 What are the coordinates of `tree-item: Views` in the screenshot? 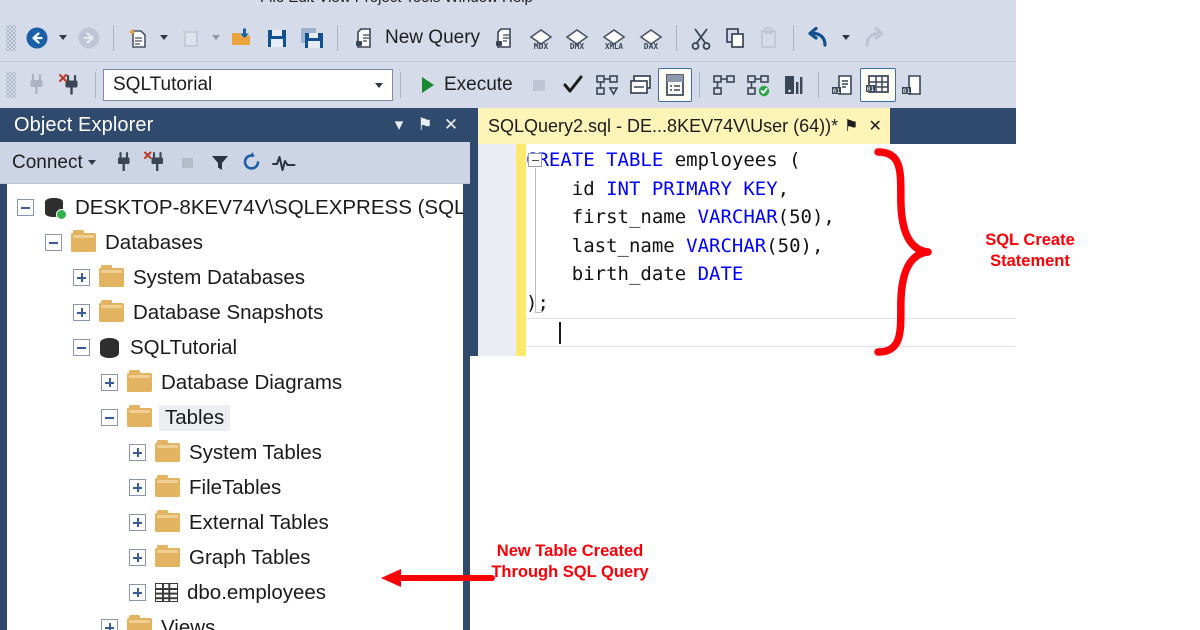 It's located at (235, 620).